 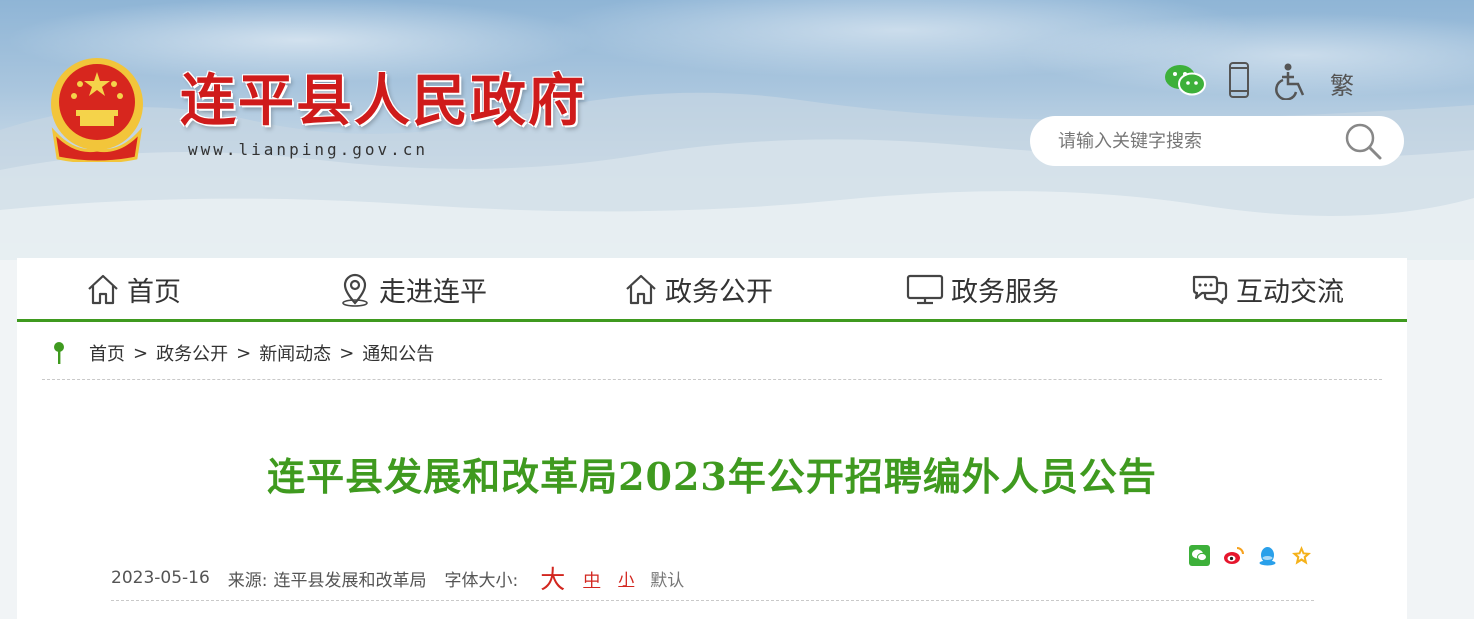 What do you see at coordinates (925, 289) in the screenshot?
I see `monitor-icon` at bounding box center [925, 289].